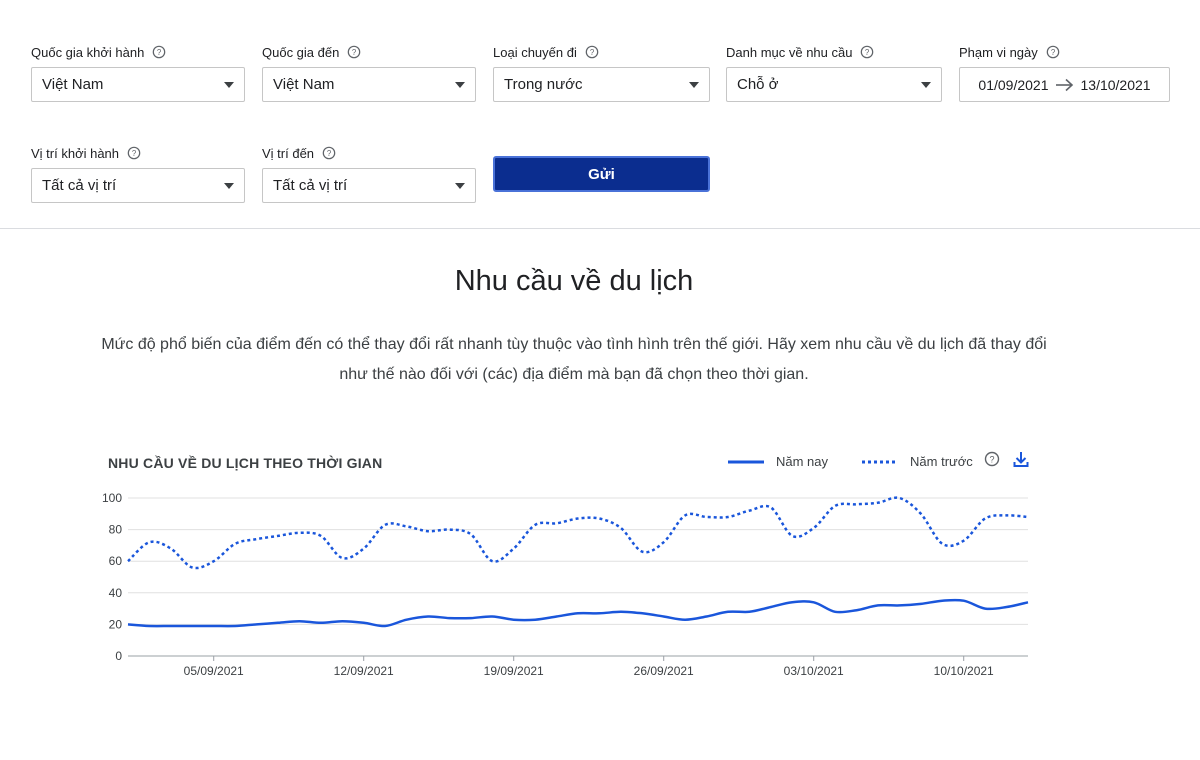 Image resolution: width=1200 pixels, height=760 pixels. What do you see at coordinates (73, 84) in the screenshot?
I see `origin-country-value: Việt Nam` at bounding box center [73, 84].